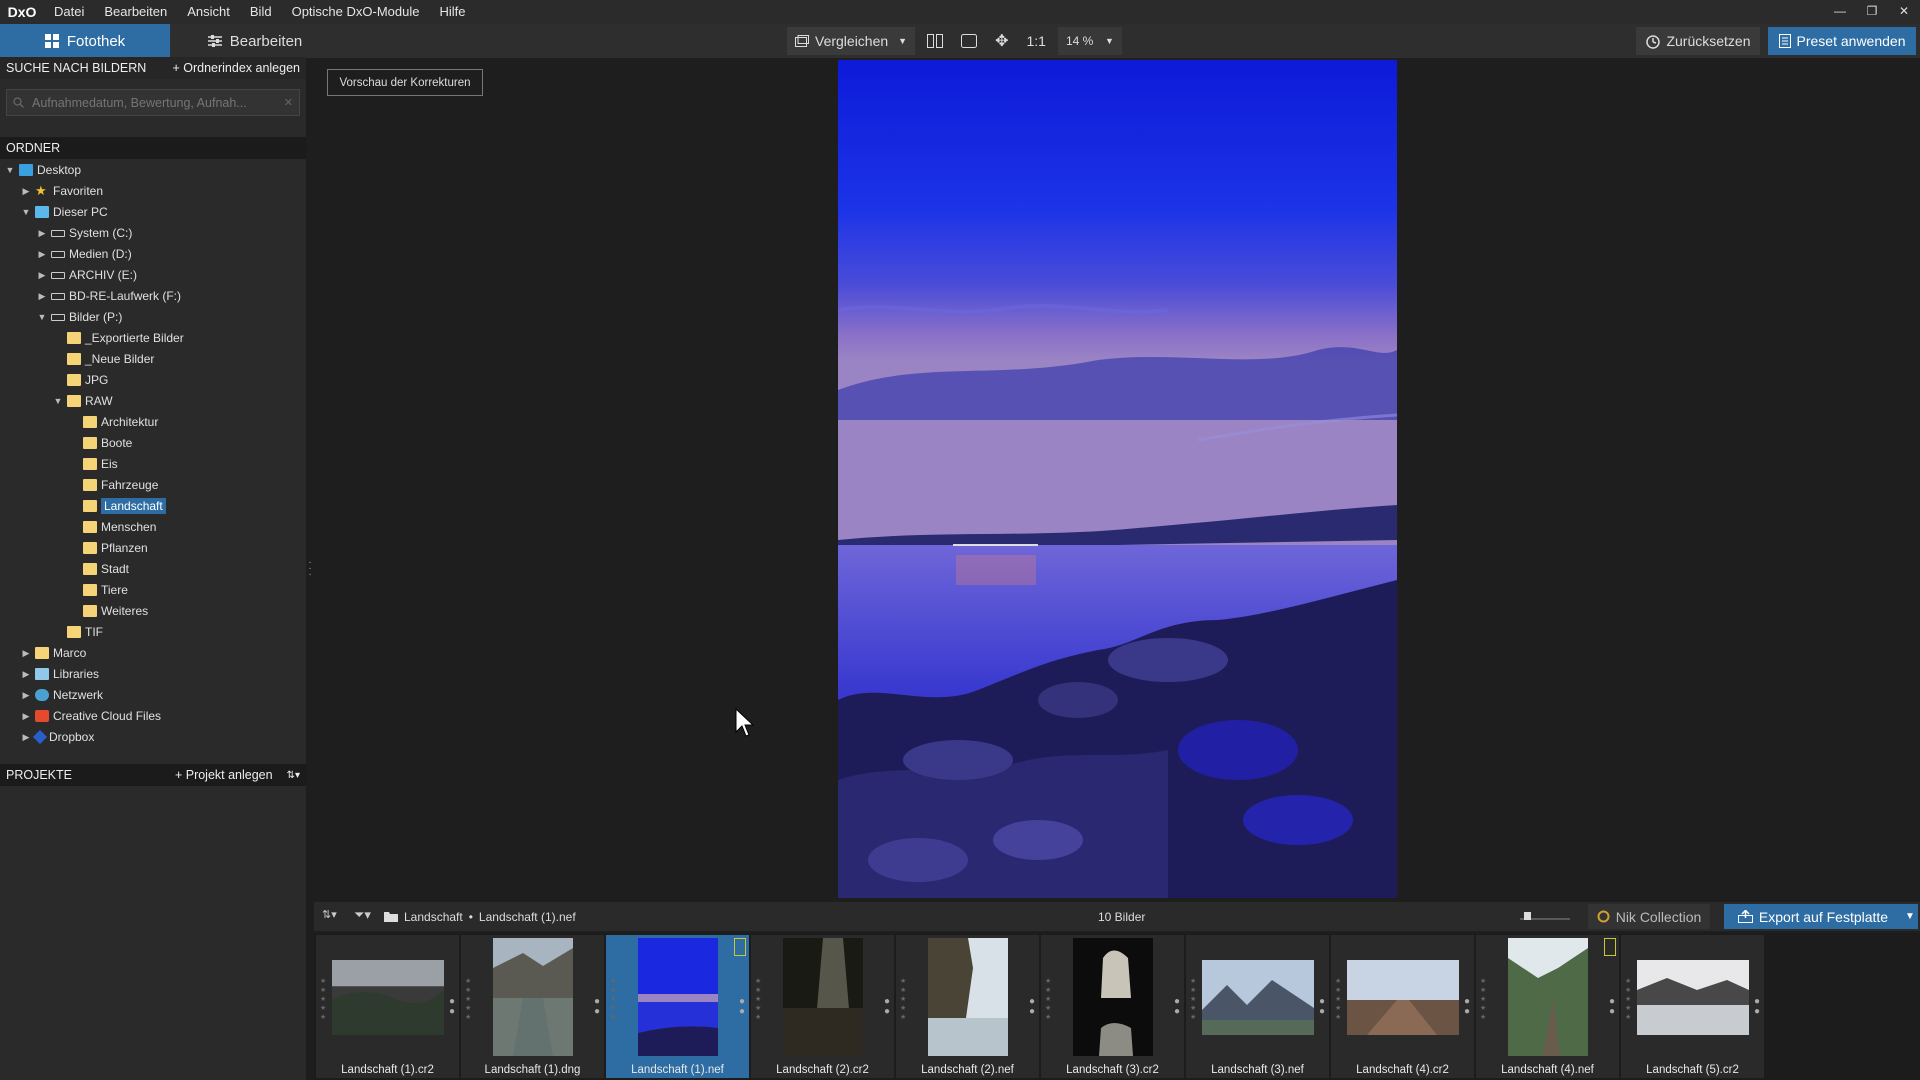 This screenshot has height=1080, width=1920. Describe the element at coordinates (108, 611) in the screenshot. I see `folder-tree-item: Weiteres` at that location.